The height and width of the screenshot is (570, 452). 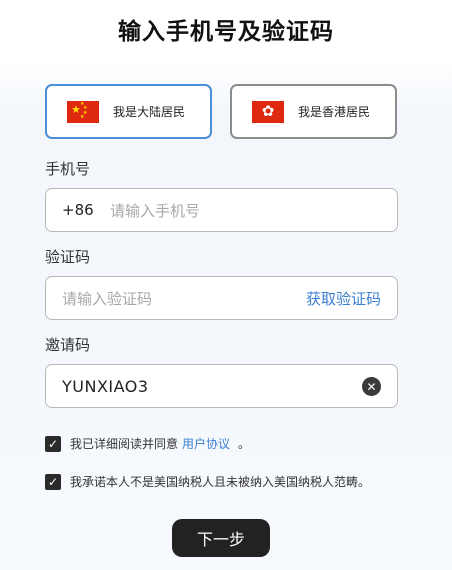 I want to click on region-option-mainland: ★ ★ ★ ★ ★ 我是大陆居民, so click(x=128, y=111).